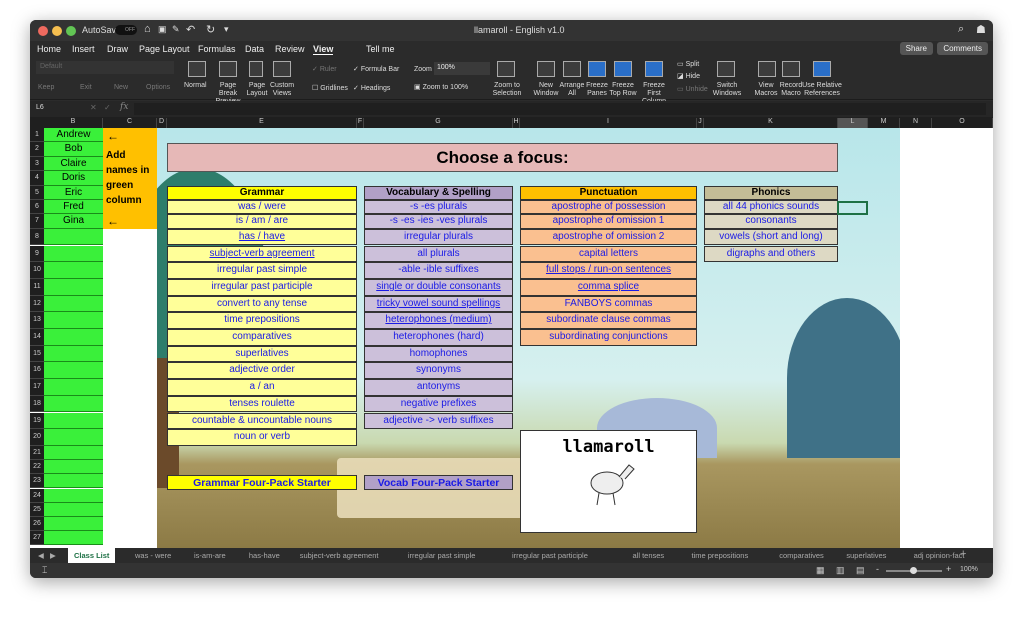  I want to click on zoom-slider-thumb, so click(913, 570).